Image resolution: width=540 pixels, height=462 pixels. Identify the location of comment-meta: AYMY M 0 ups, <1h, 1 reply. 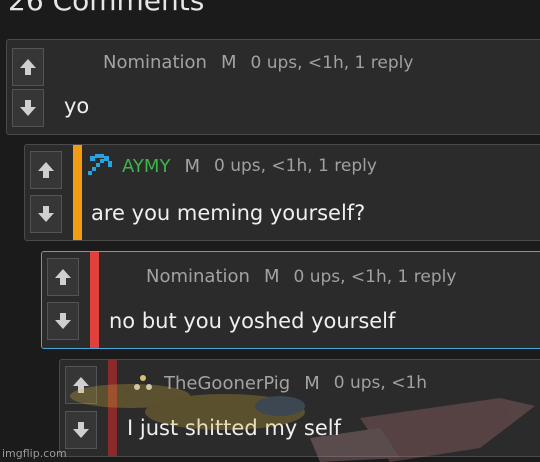
(231, 166).